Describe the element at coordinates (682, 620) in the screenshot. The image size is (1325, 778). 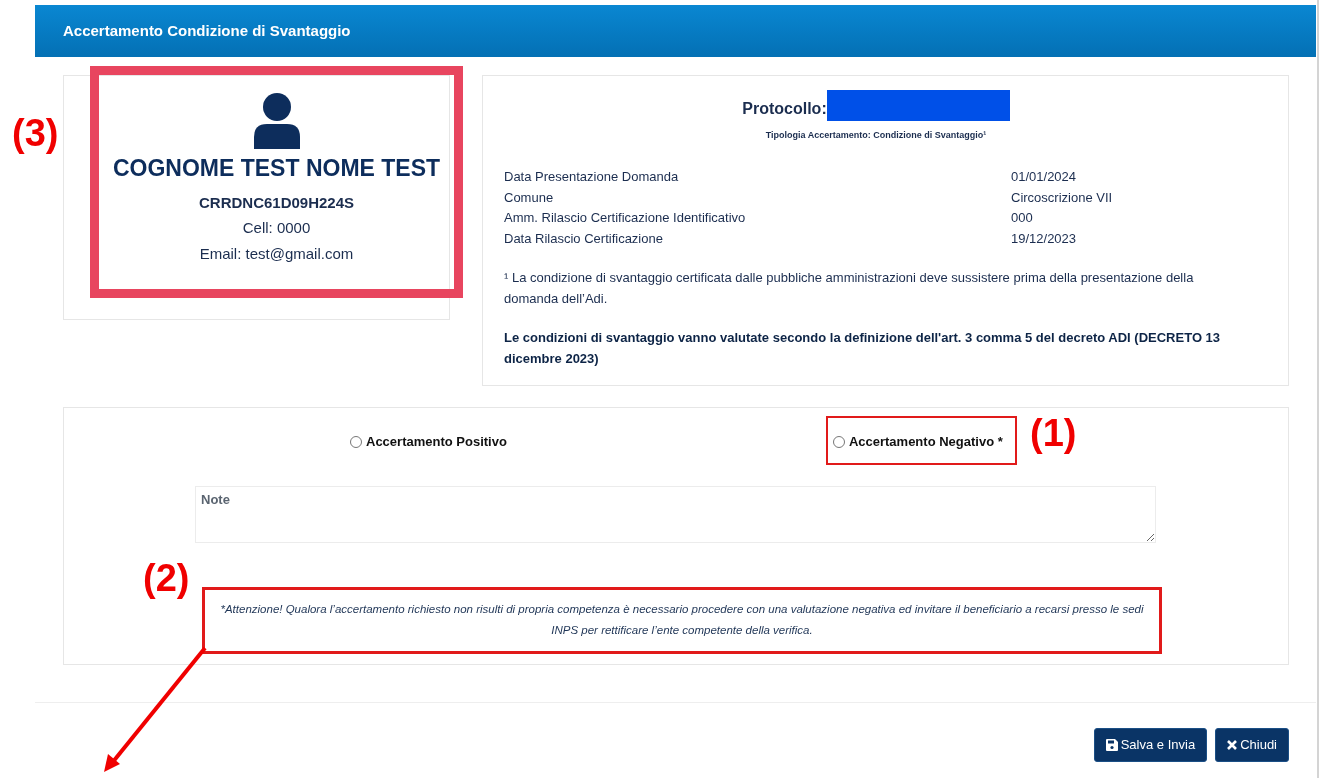
I see `warning-text: *Attenzione! Qualora l’accertamento richiesto non risulti di propria competenza è necessario procedere con una valutazione negativa ed invitare il beneficiario a recarsi presso le sedi INPS per rettificare l’ente competente della verifica.` at that location.